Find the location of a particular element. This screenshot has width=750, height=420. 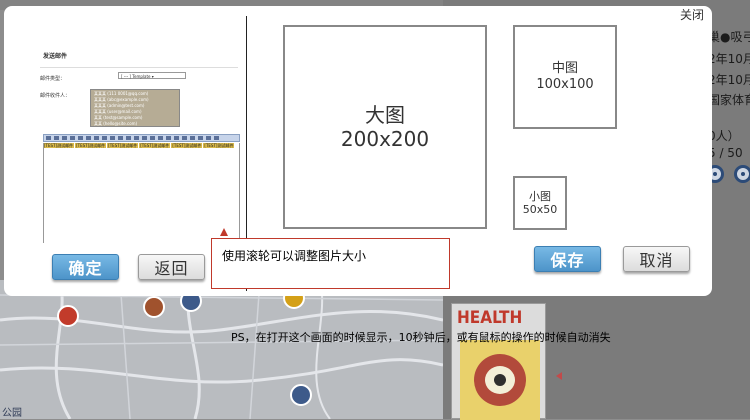

small-preview-box: 小图 50x50 is located at coordinates (540, 203).